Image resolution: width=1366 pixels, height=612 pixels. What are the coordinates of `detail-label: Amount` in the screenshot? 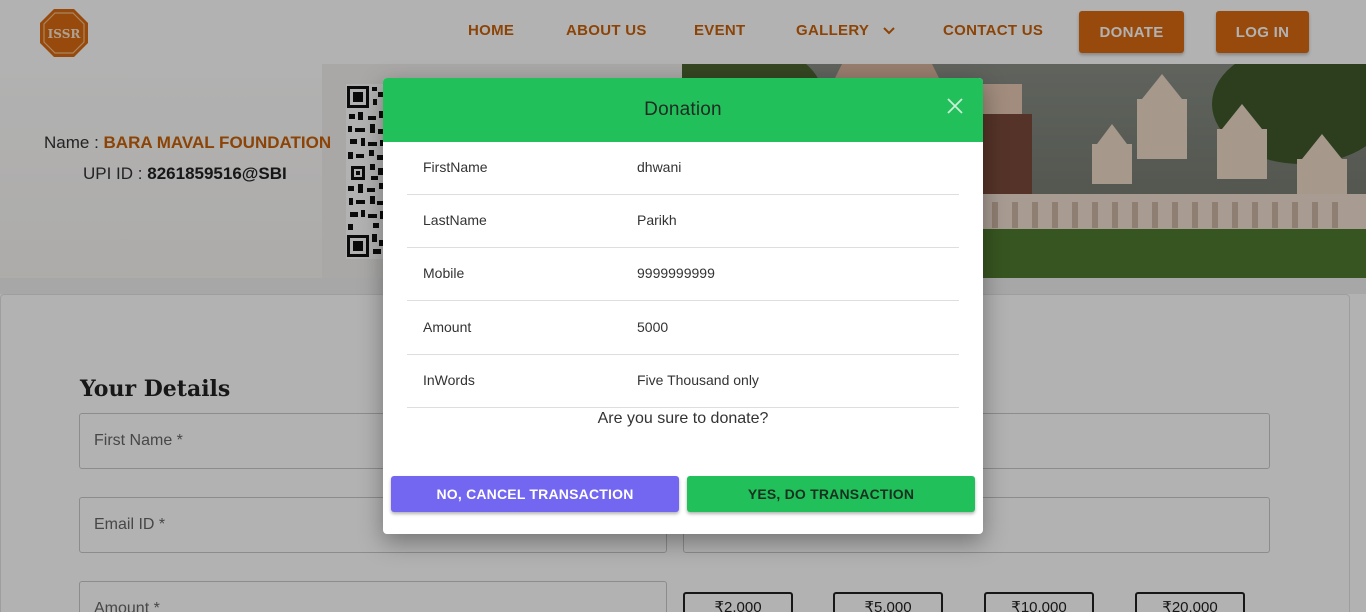 It's located at (447, 327).